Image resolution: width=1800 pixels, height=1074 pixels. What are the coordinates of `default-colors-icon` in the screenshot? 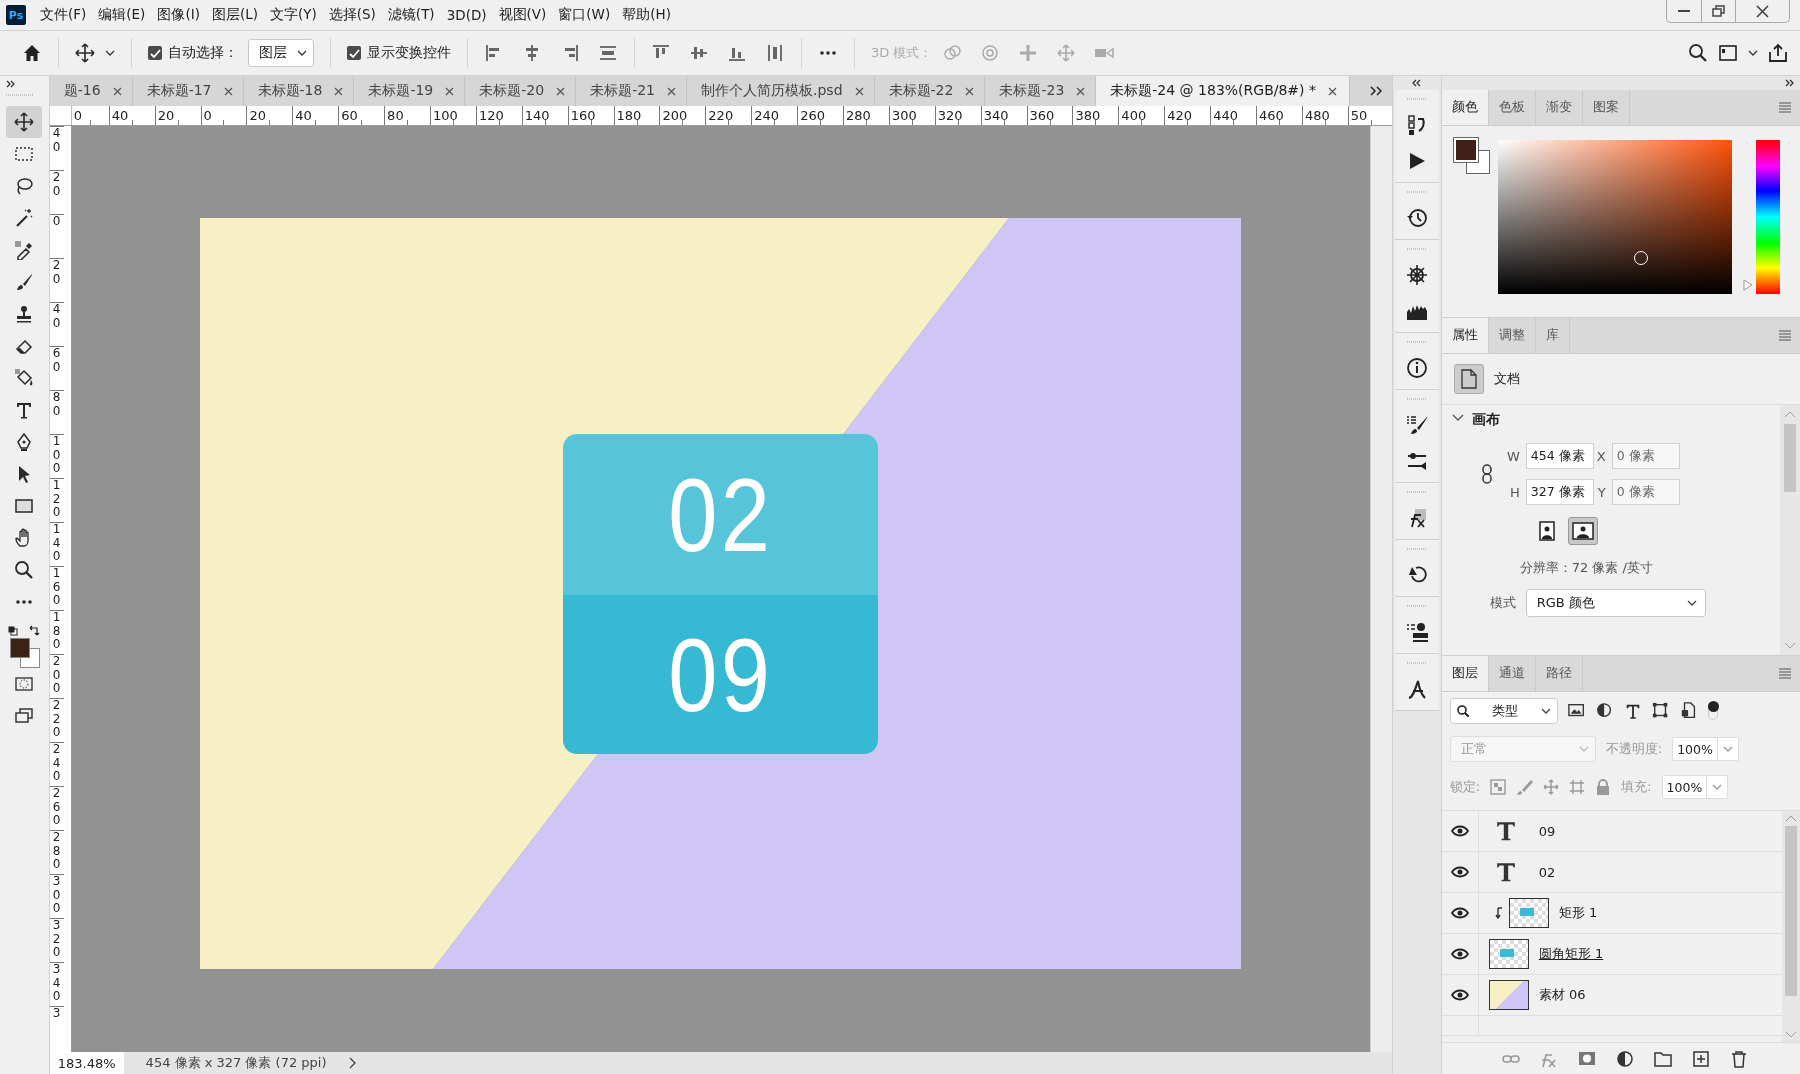 It's located at (13, 631).